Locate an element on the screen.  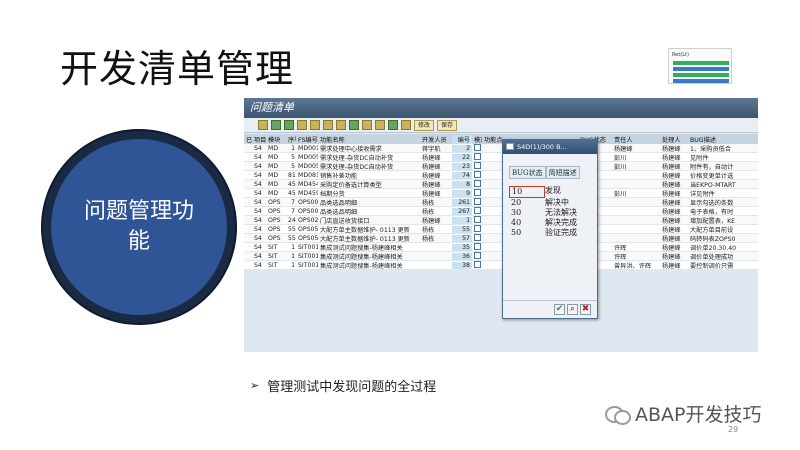
settings-icon is located at coordinates (393, 125).